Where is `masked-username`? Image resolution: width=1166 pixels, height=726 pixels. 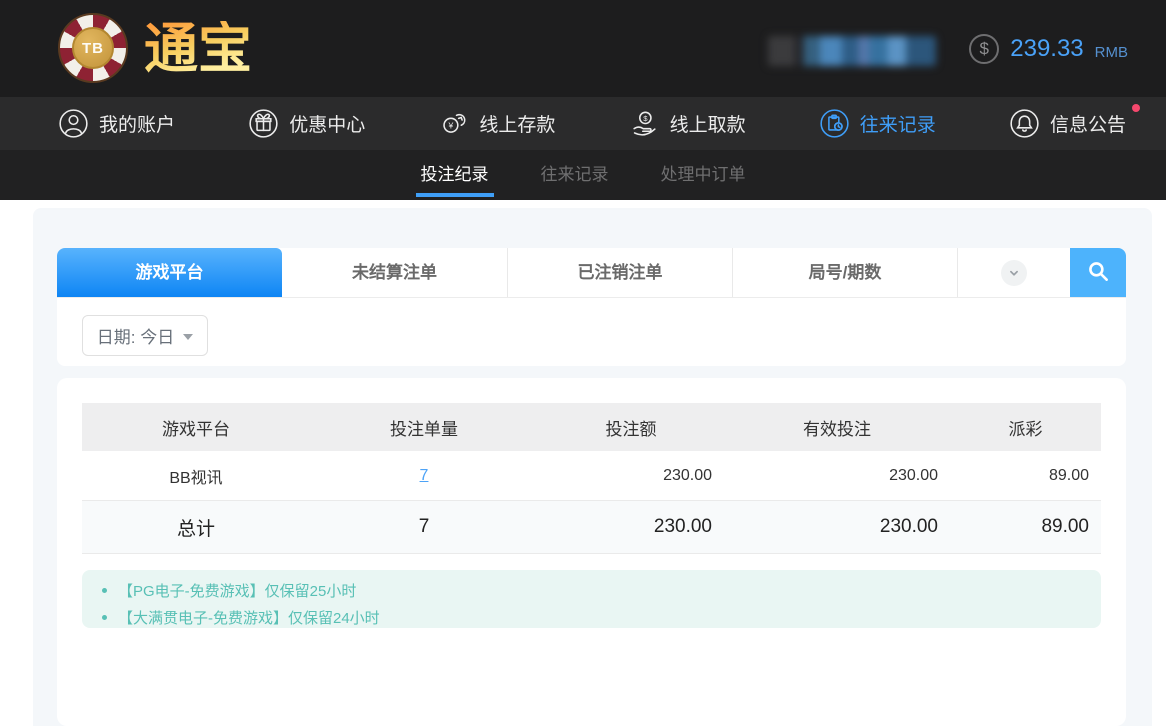 masked-username is located at coordinates (852, 51).